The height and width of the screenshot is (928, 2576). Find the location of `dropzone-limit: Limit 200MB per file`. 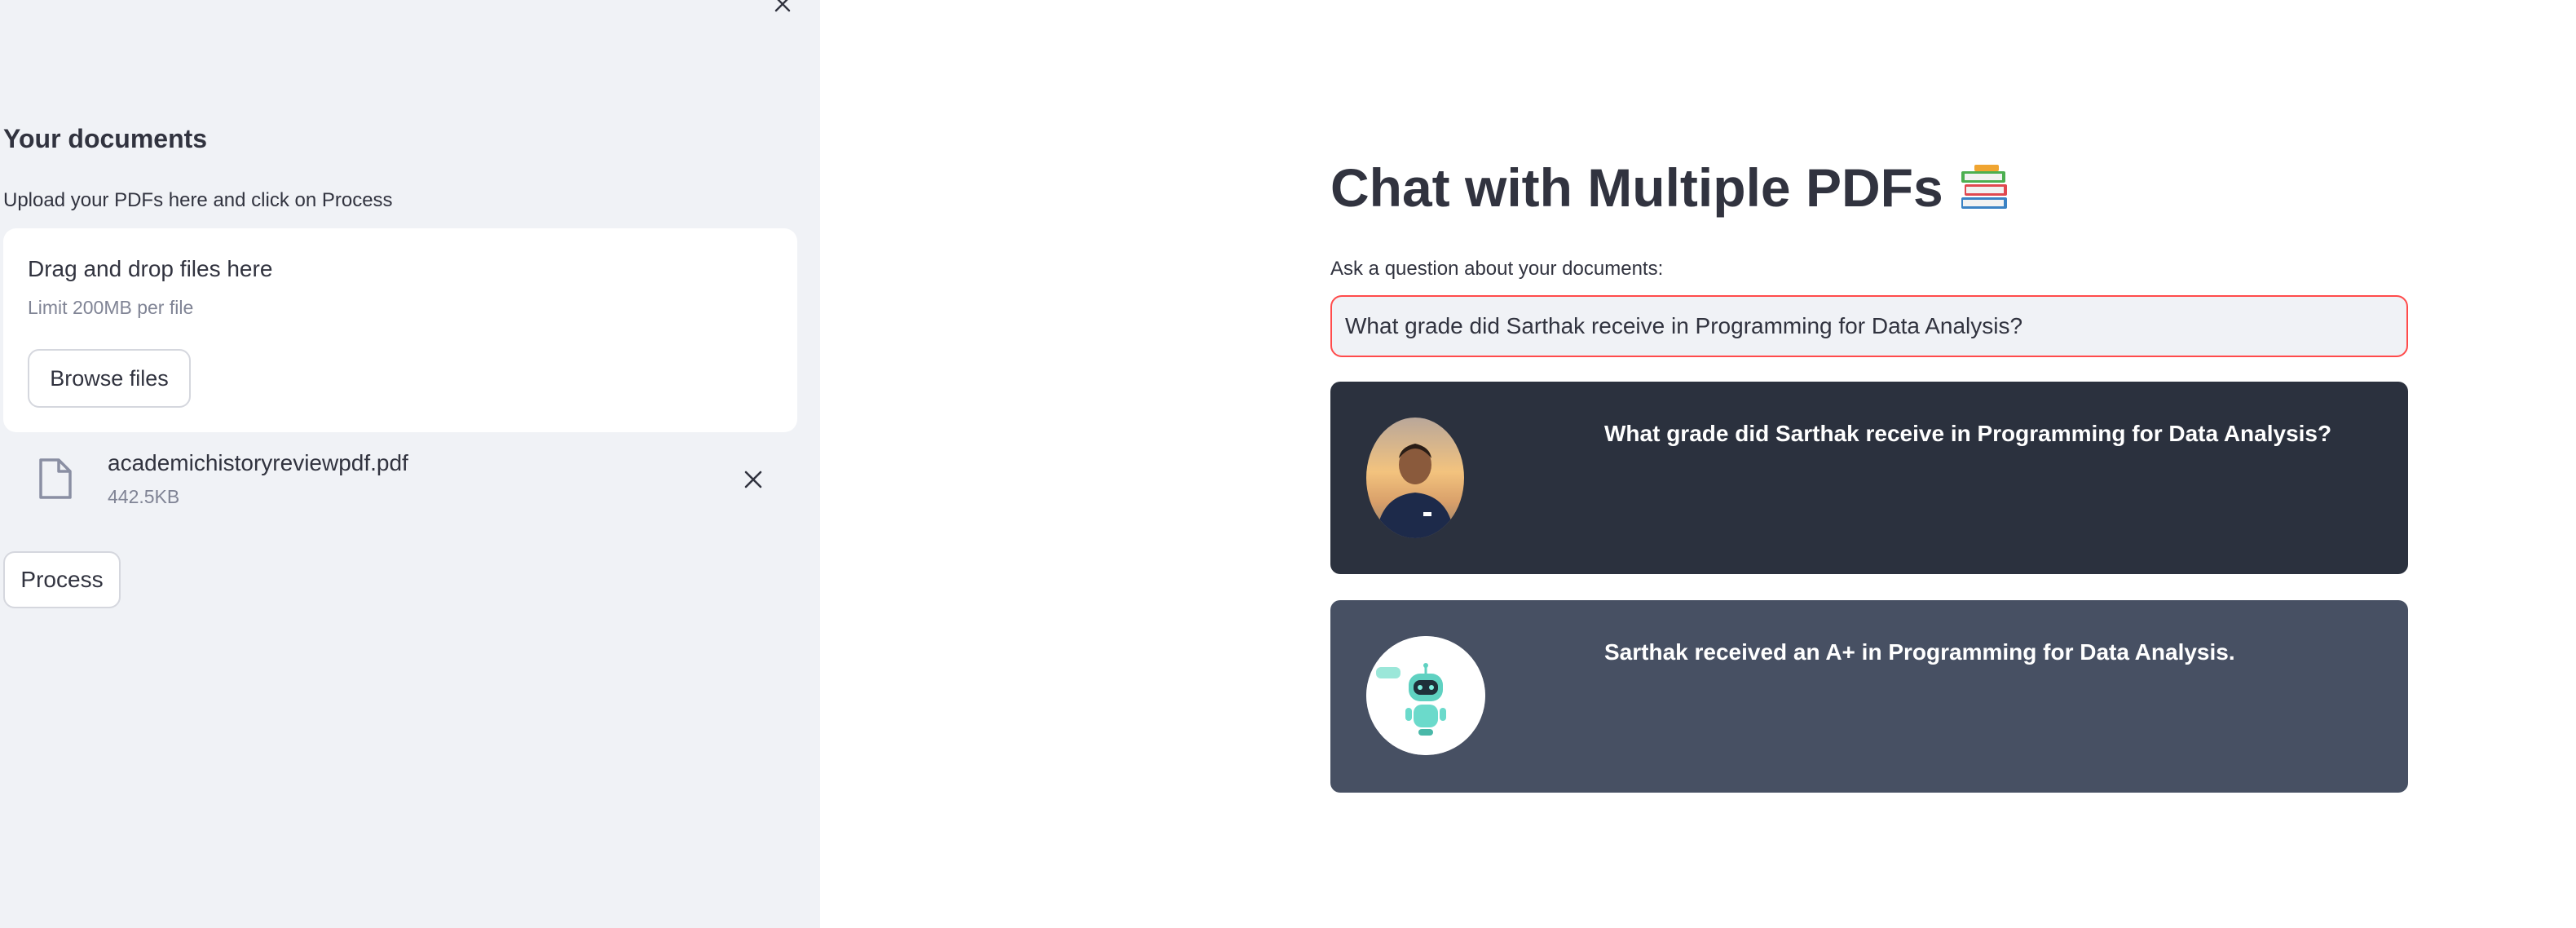

dropzone-limit: Limit 200MB per file is located at coordinates (111, 307).